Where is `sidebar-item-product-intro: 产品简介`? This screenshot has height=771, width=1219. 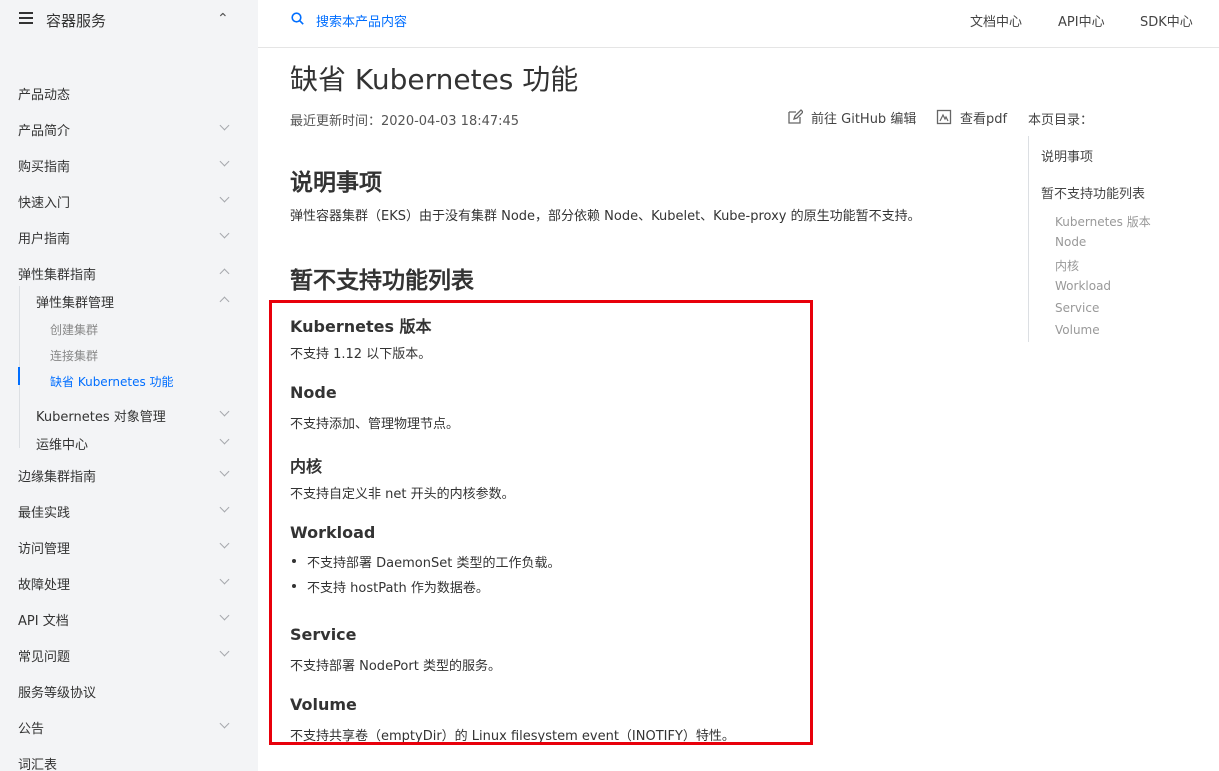
sidebar-item-product-intro: 产品简介 is located at coordinates (129, 129).